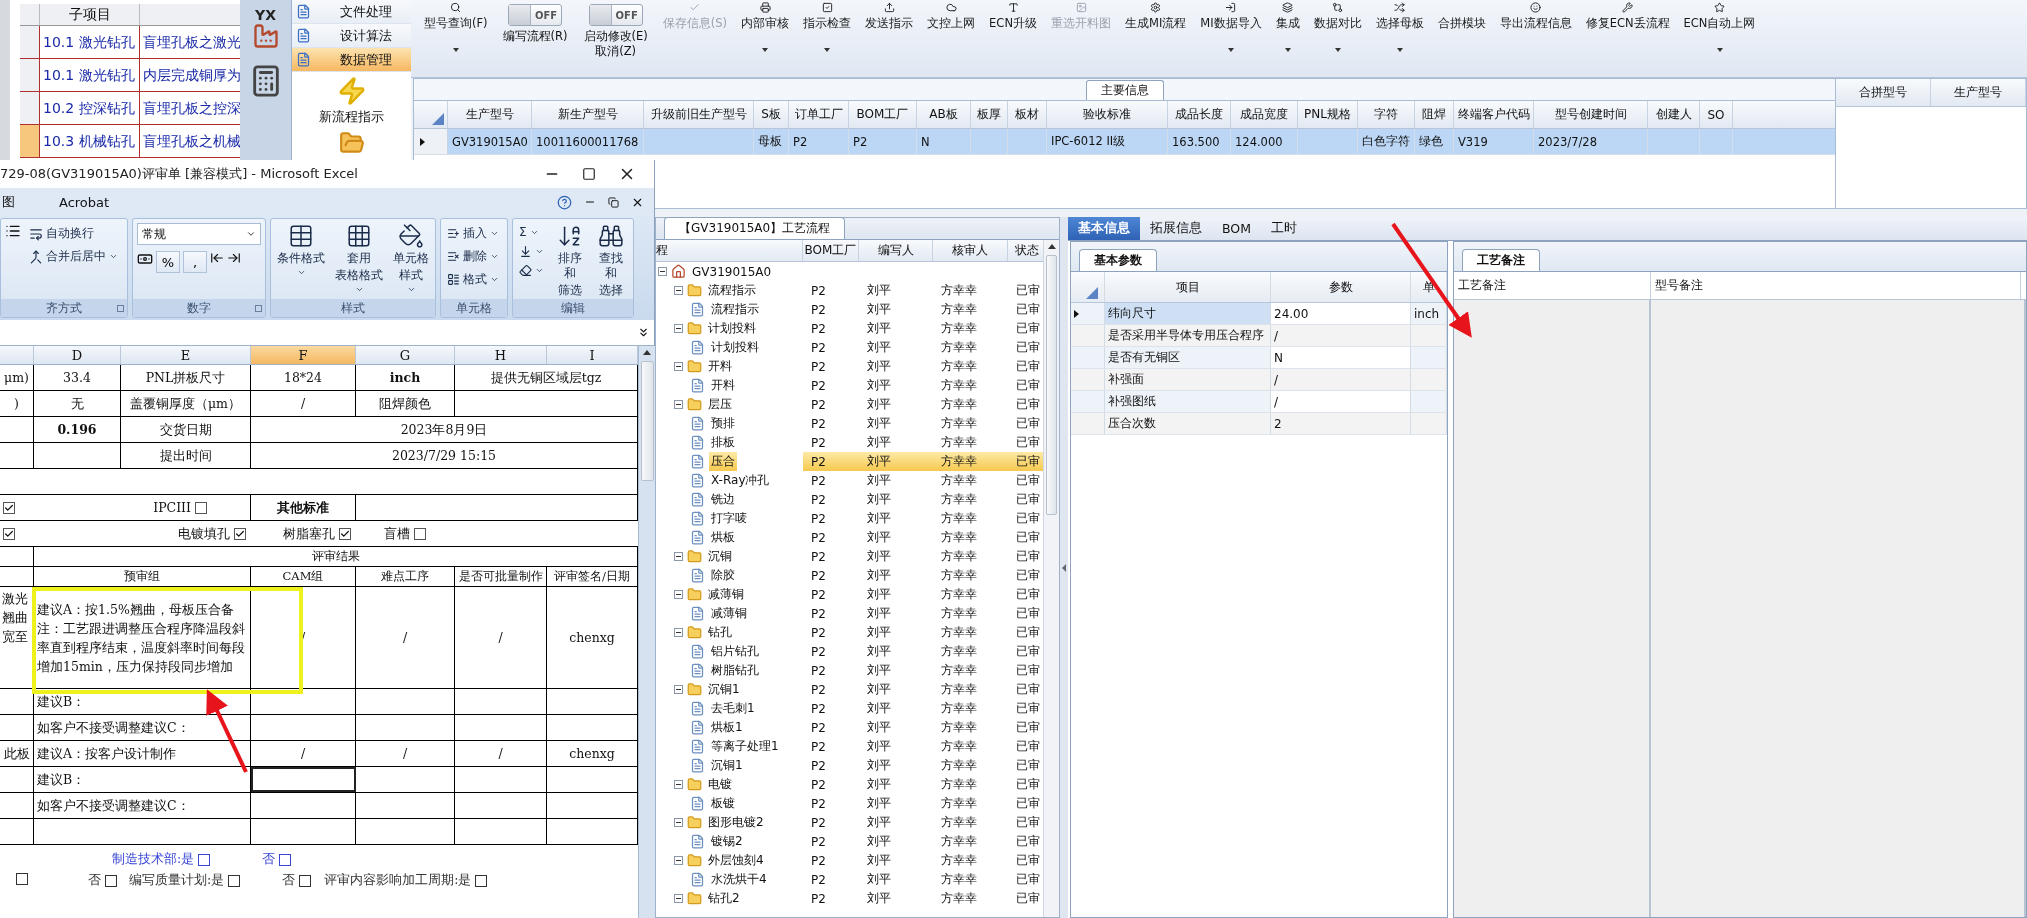 The image size is (2027, 918). What do you see at coordinates (531, 232) in the screenshot?
I see `sum-button: Σ` at bounding box center [531, 232].